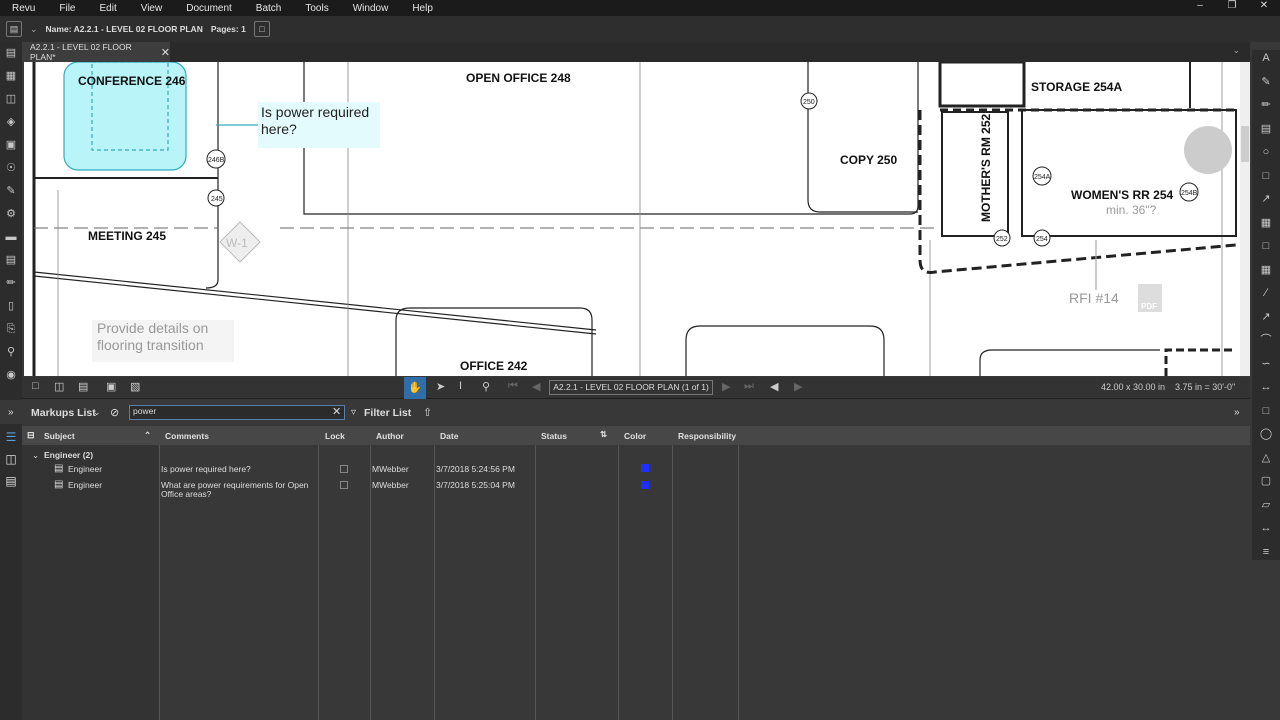  Describe the element at coordinates (107, 8) in the screenshot. I see `menu-edit: Edit` at that location.